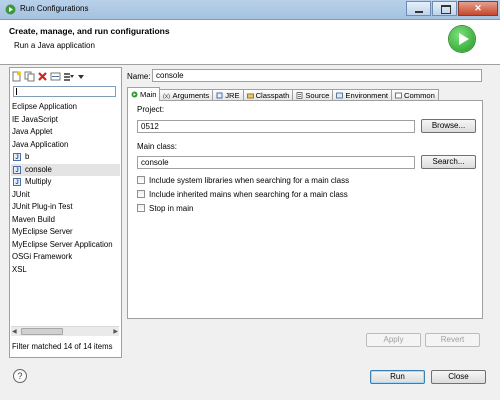  Describe the element at coordinates (42, 76) in the screenshot. I see `delete-icon` at that location.